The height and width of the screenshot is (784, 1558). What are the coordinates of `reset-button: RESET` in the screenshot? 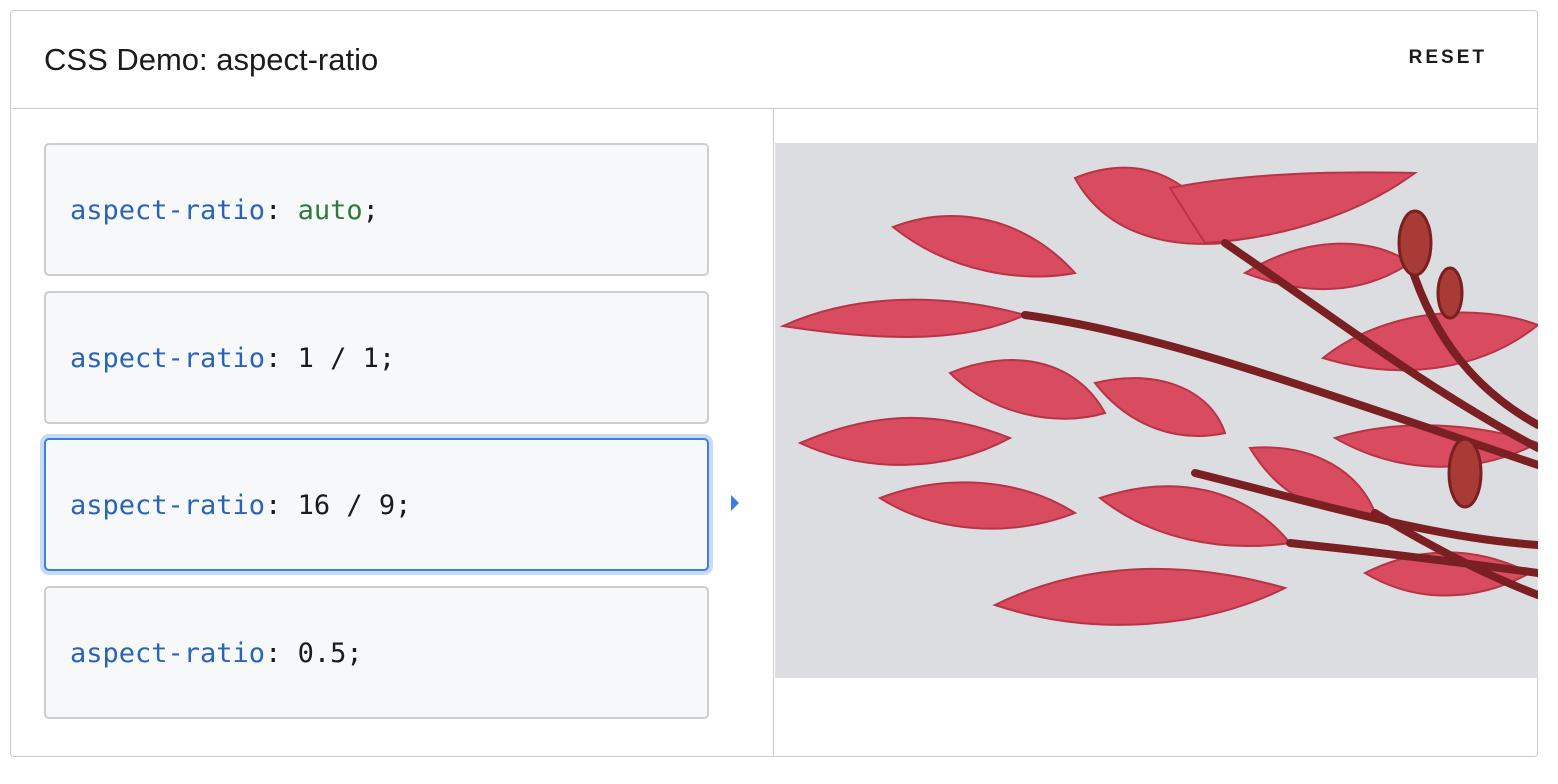 It's located at (1448, 58).